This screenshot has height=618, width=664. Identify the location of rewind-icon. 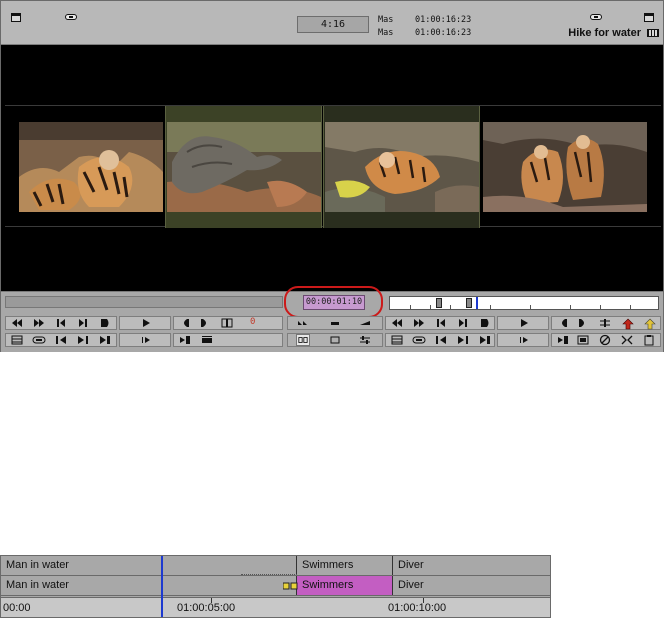
(17, 323).